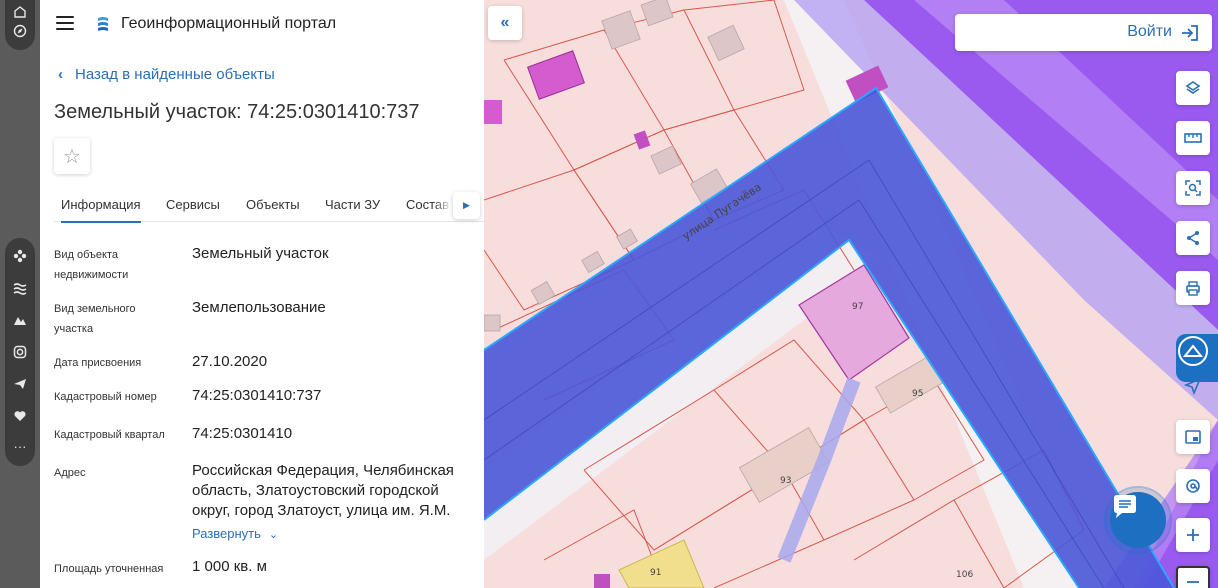  Describe the element at coordinates (1193, 535) in the screenshot. I see `zoom-in-icon` at that location.